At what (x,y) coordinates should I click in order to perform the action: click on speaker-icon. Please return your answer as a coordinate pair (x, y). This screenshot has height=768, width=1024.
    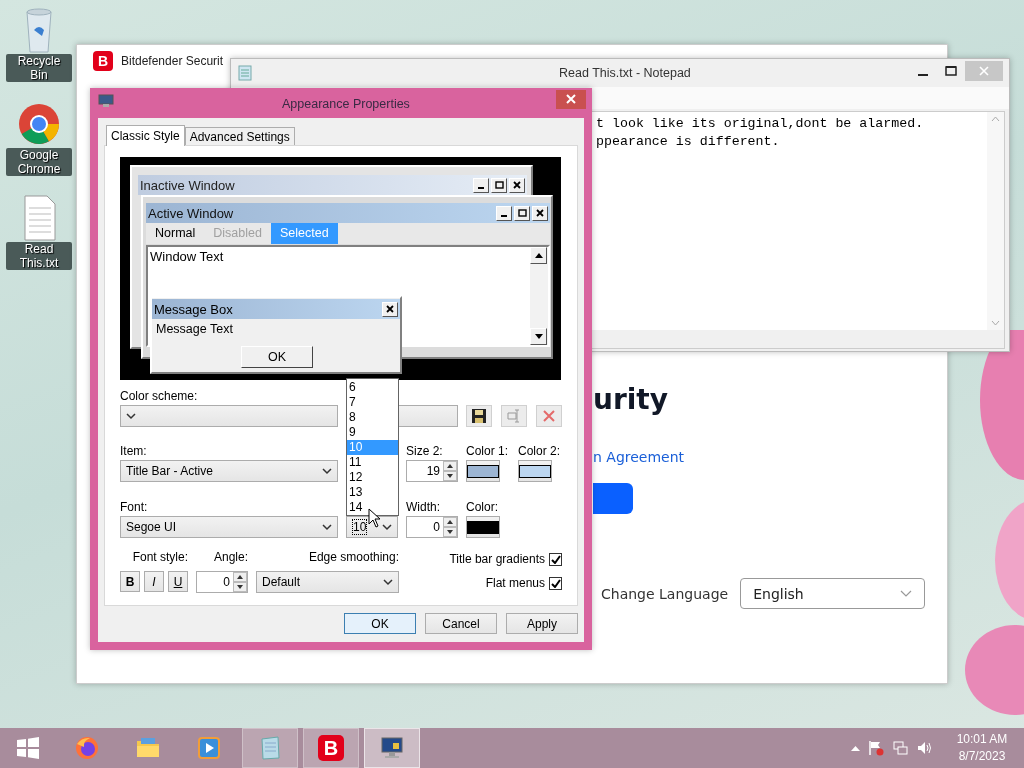
    Looking at the image, I should click on (924, 748).